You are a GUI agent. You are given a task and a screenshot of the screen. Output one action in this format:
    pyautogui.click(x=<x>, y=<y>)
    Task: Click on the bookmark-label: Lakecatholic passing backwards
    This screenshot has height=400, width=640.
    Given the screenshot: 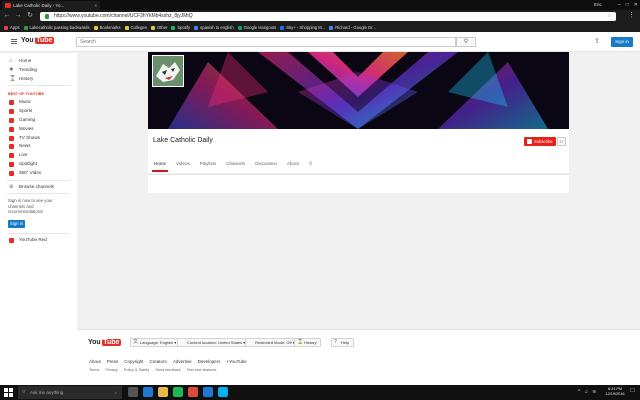 What is the action you would take?
    pyautogui.click(x=59, y=27)
    